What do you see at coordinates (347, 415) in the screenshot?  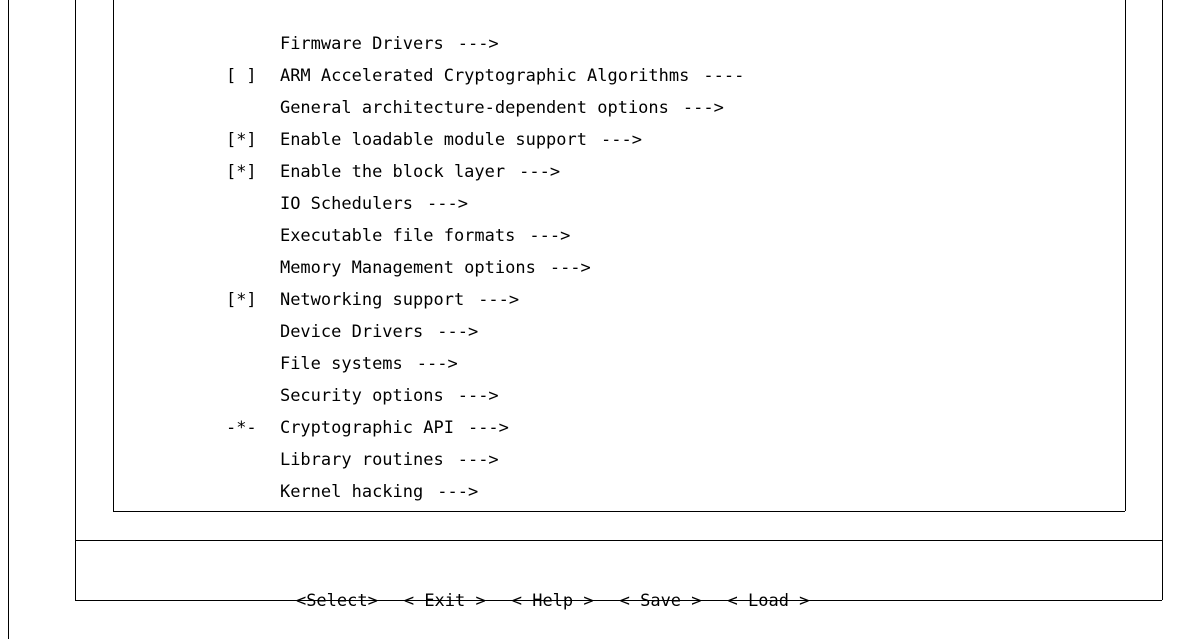 I see `menu-item-cryptographic-api: -*- Cryptographic API --->` at bounding box center [347, 415].